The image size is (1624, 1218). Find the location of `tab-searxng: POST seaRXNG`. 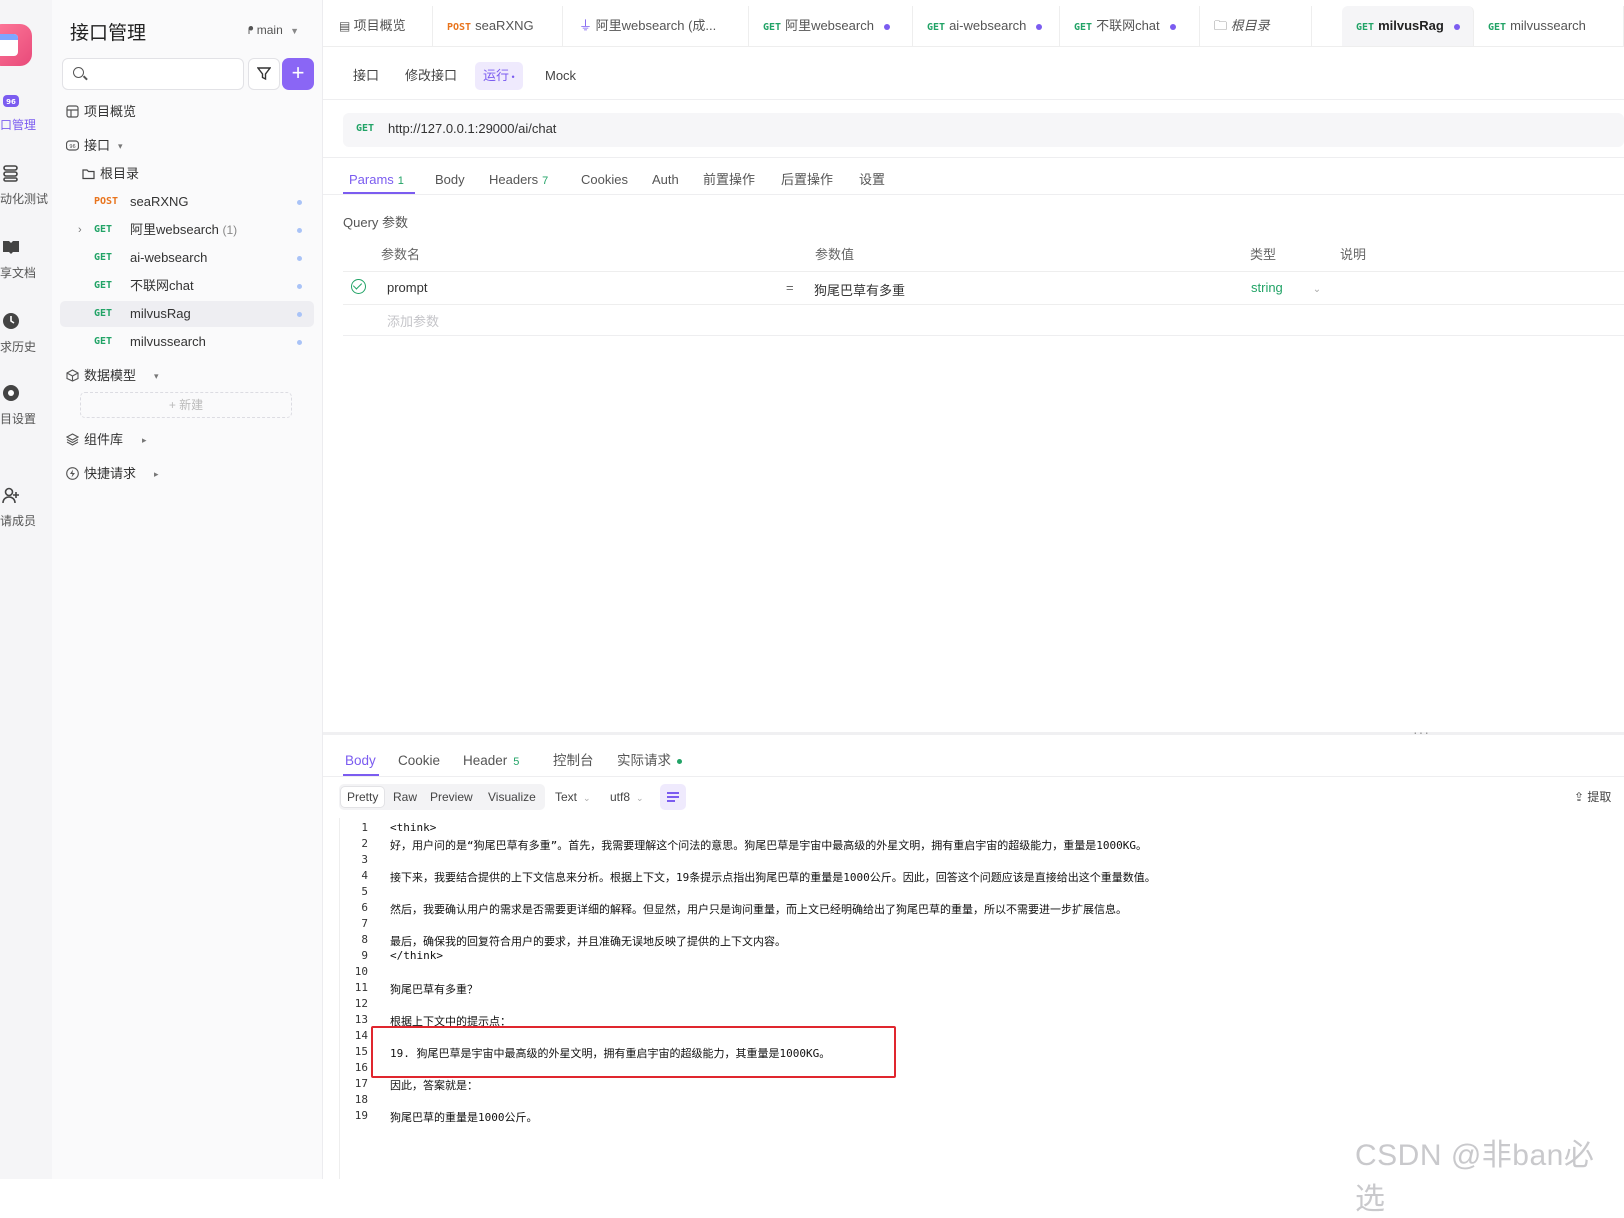

tab-searxng: POST seaRXNG is located at coordinates (498, 26).